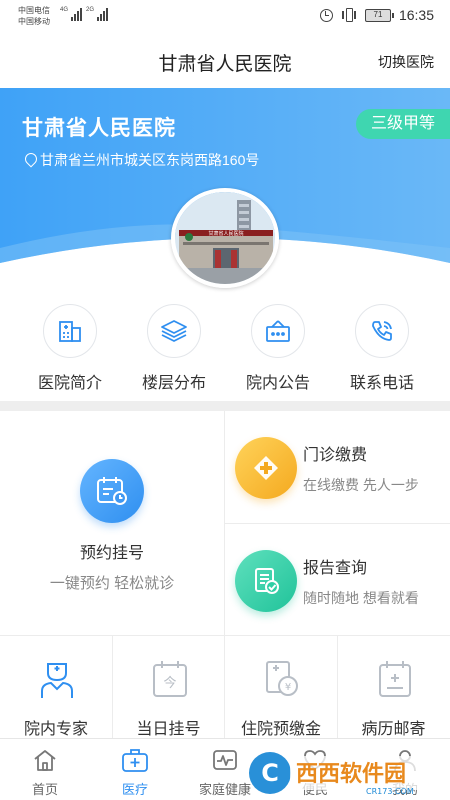 The height and width of the screenshot is (800, 450). Describe the element at coordinates (225, 60) in the screenshot. I see `app-header: 甘肃省人民医院 切换医院` at that location.